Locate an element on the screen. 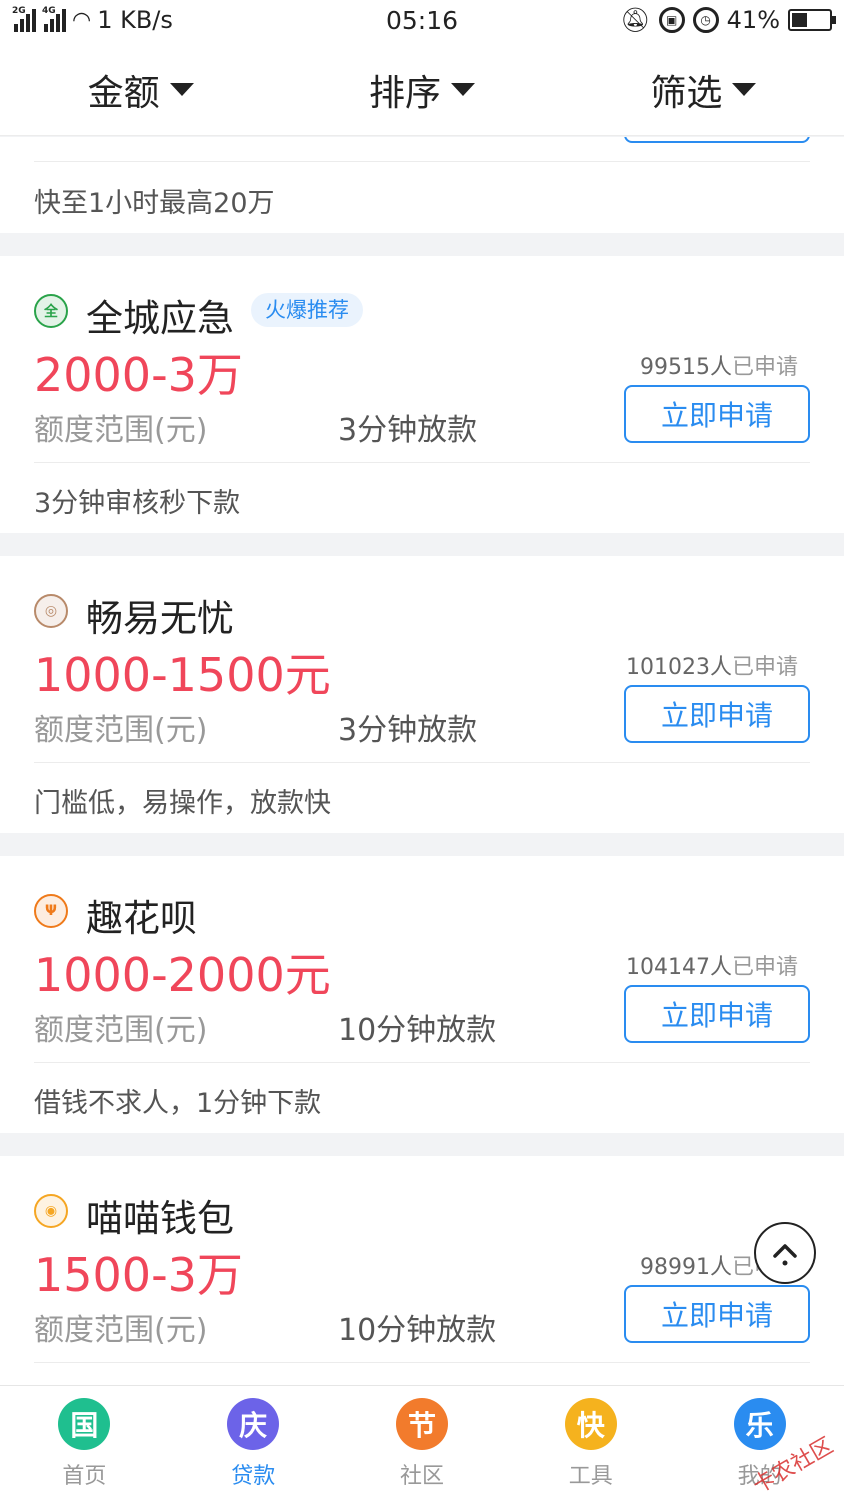 The width and height of the screenshot is (844, 1500). status-right: 🔕︎ ▣ ◷ 41% is located at coordinates (728, 20).